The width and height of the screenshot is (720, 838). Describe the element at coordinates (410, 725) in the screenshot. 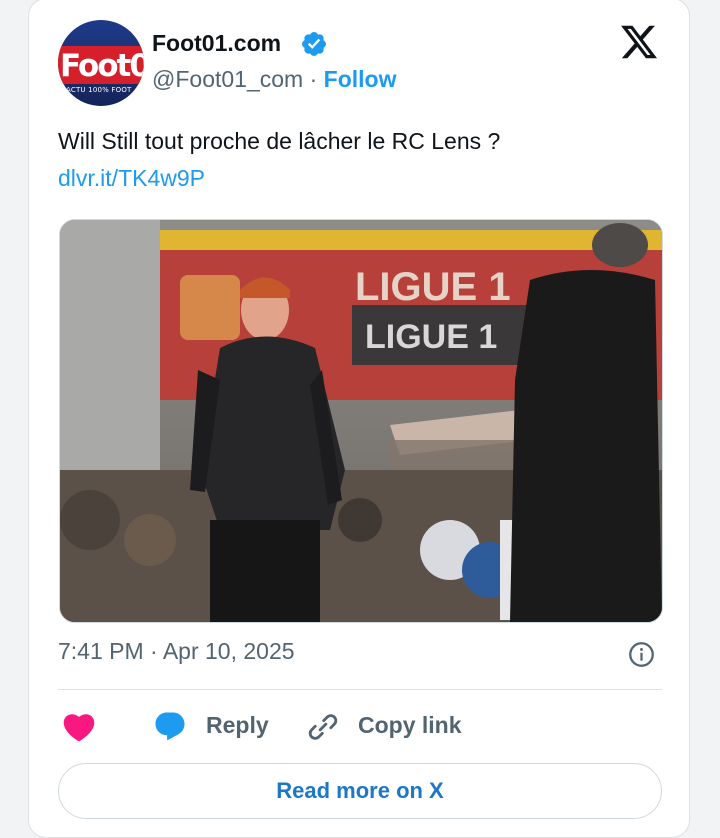

I see `copy-link-button-label: Copy link` at that location.